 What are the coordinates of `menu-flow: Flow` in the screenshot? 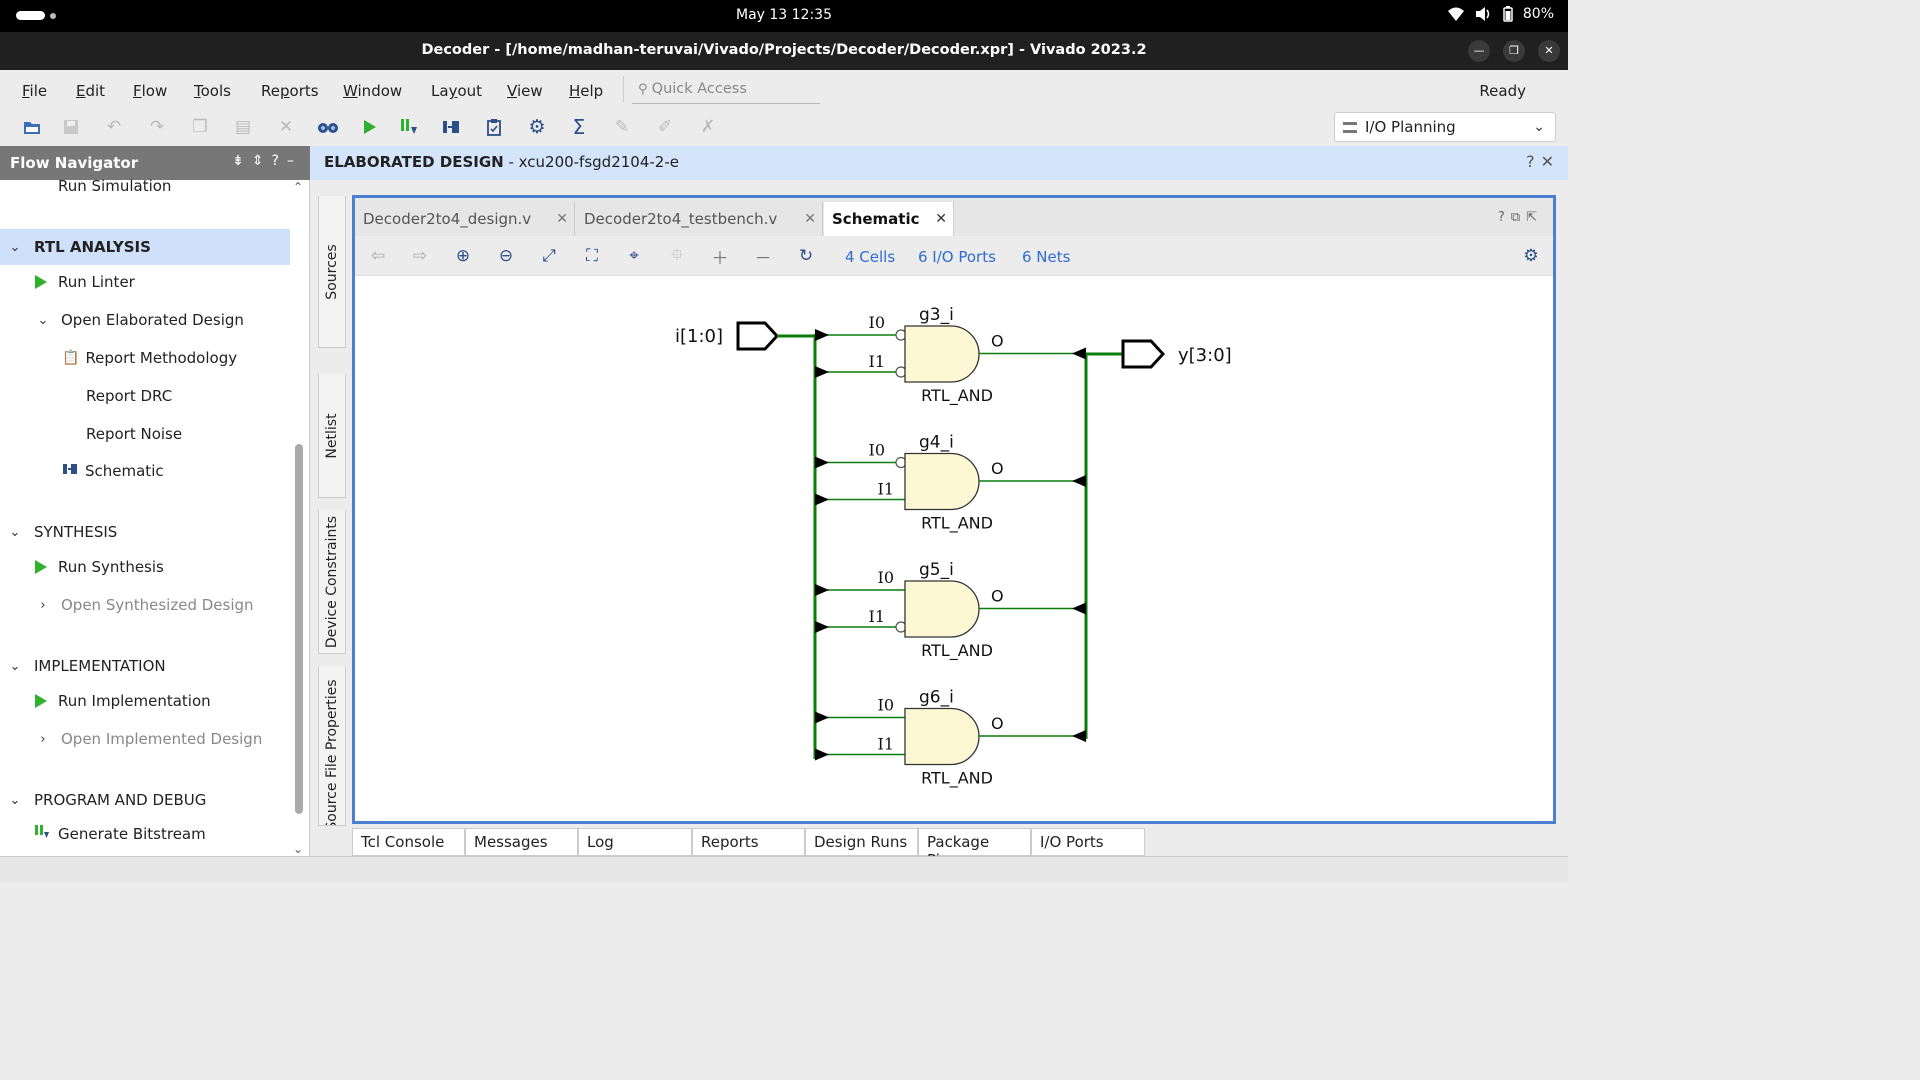 It's located at (150, 91).